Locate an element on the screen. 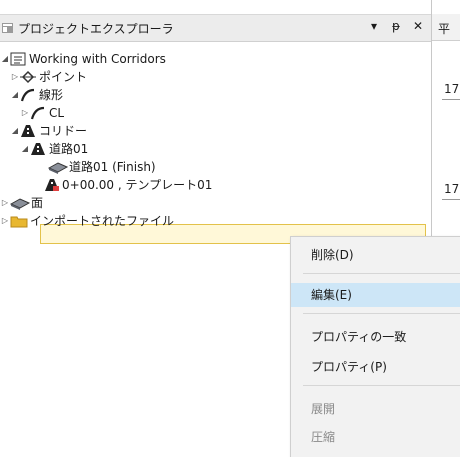  pin-icon: ᵽ is located at coordinates (396, 26).